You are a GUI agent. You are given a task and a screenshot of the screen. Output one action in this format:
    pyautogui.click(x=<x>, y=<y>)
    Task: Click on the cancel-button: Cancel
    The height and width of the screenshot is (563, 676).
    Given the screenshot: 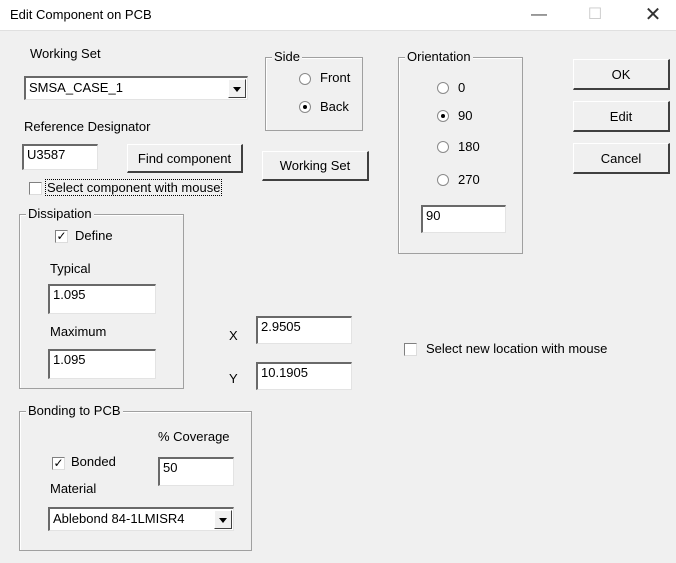 What is the action you would take?
    pyautogui.click(x=621, y=158)
    